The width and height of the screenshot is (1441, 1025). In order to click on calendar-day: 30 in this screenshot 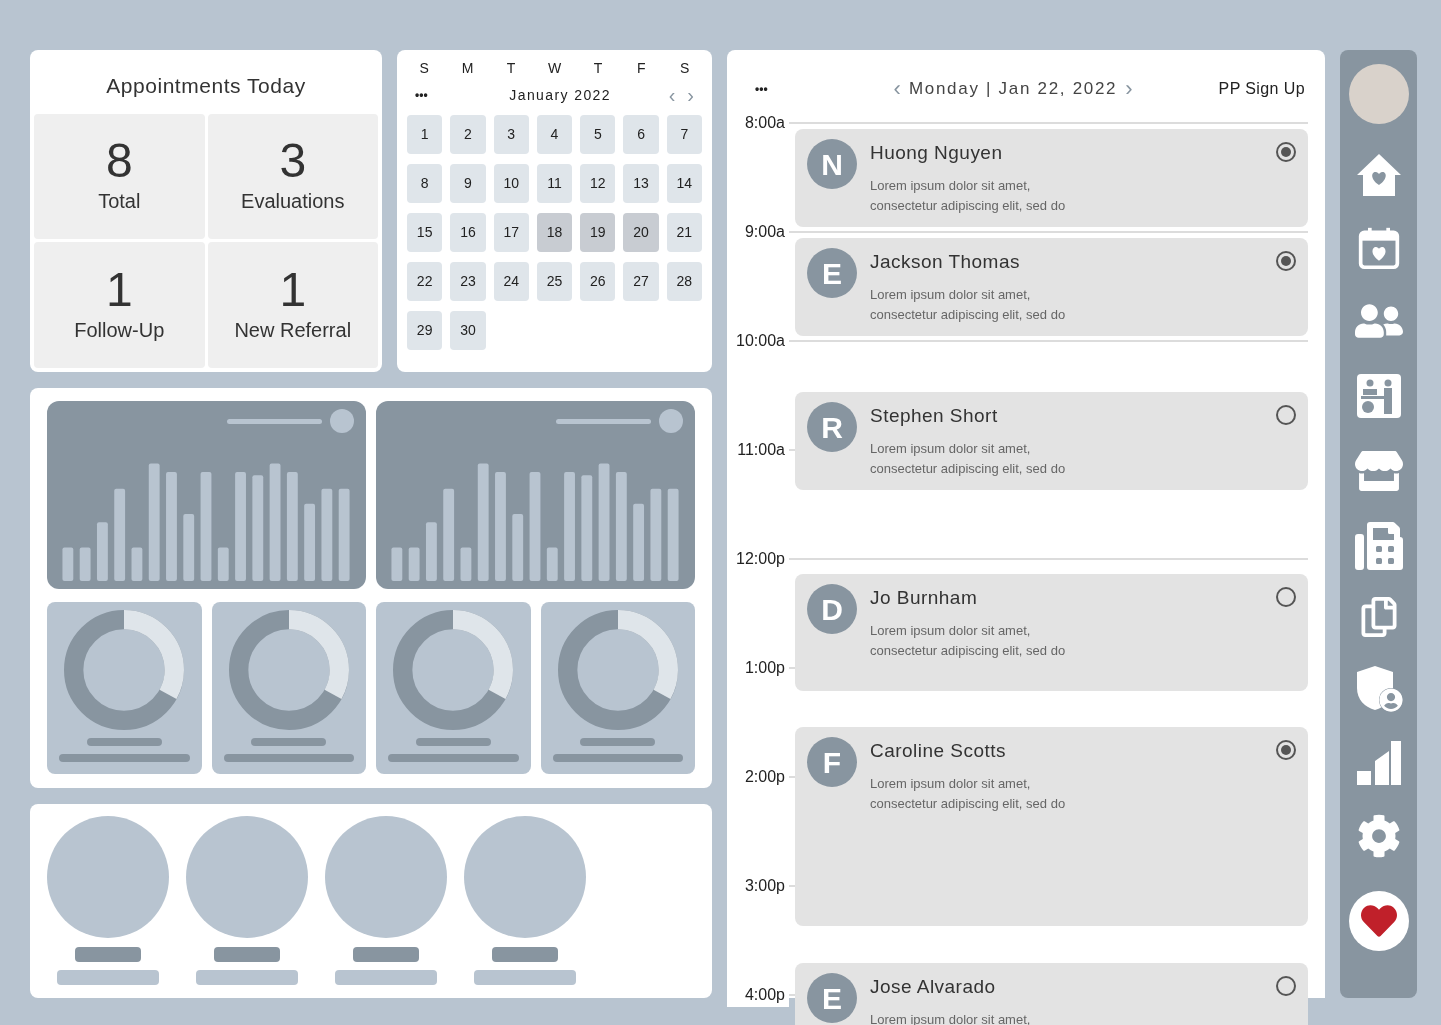, I will do `click(468, 330)`.